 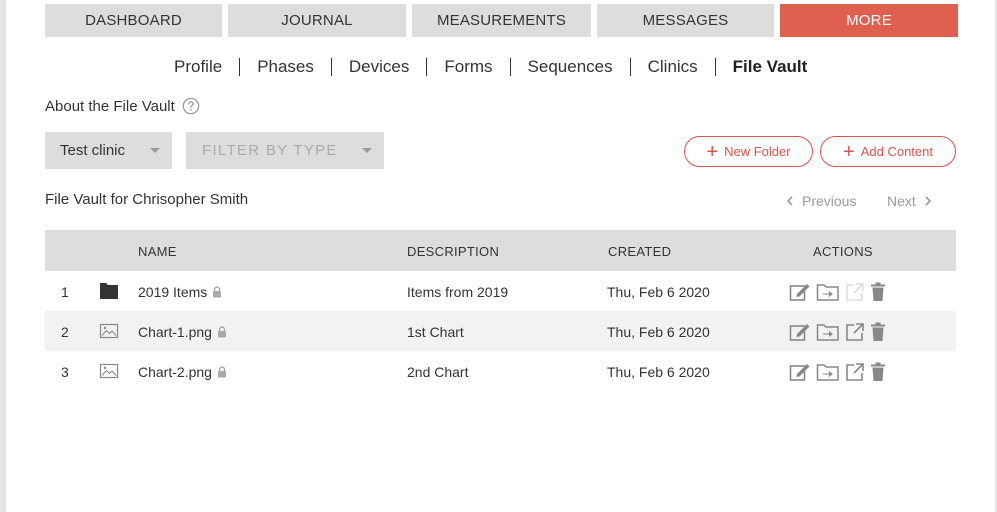 I want to click on previous-label: Previous, so click(x=829, y=201).